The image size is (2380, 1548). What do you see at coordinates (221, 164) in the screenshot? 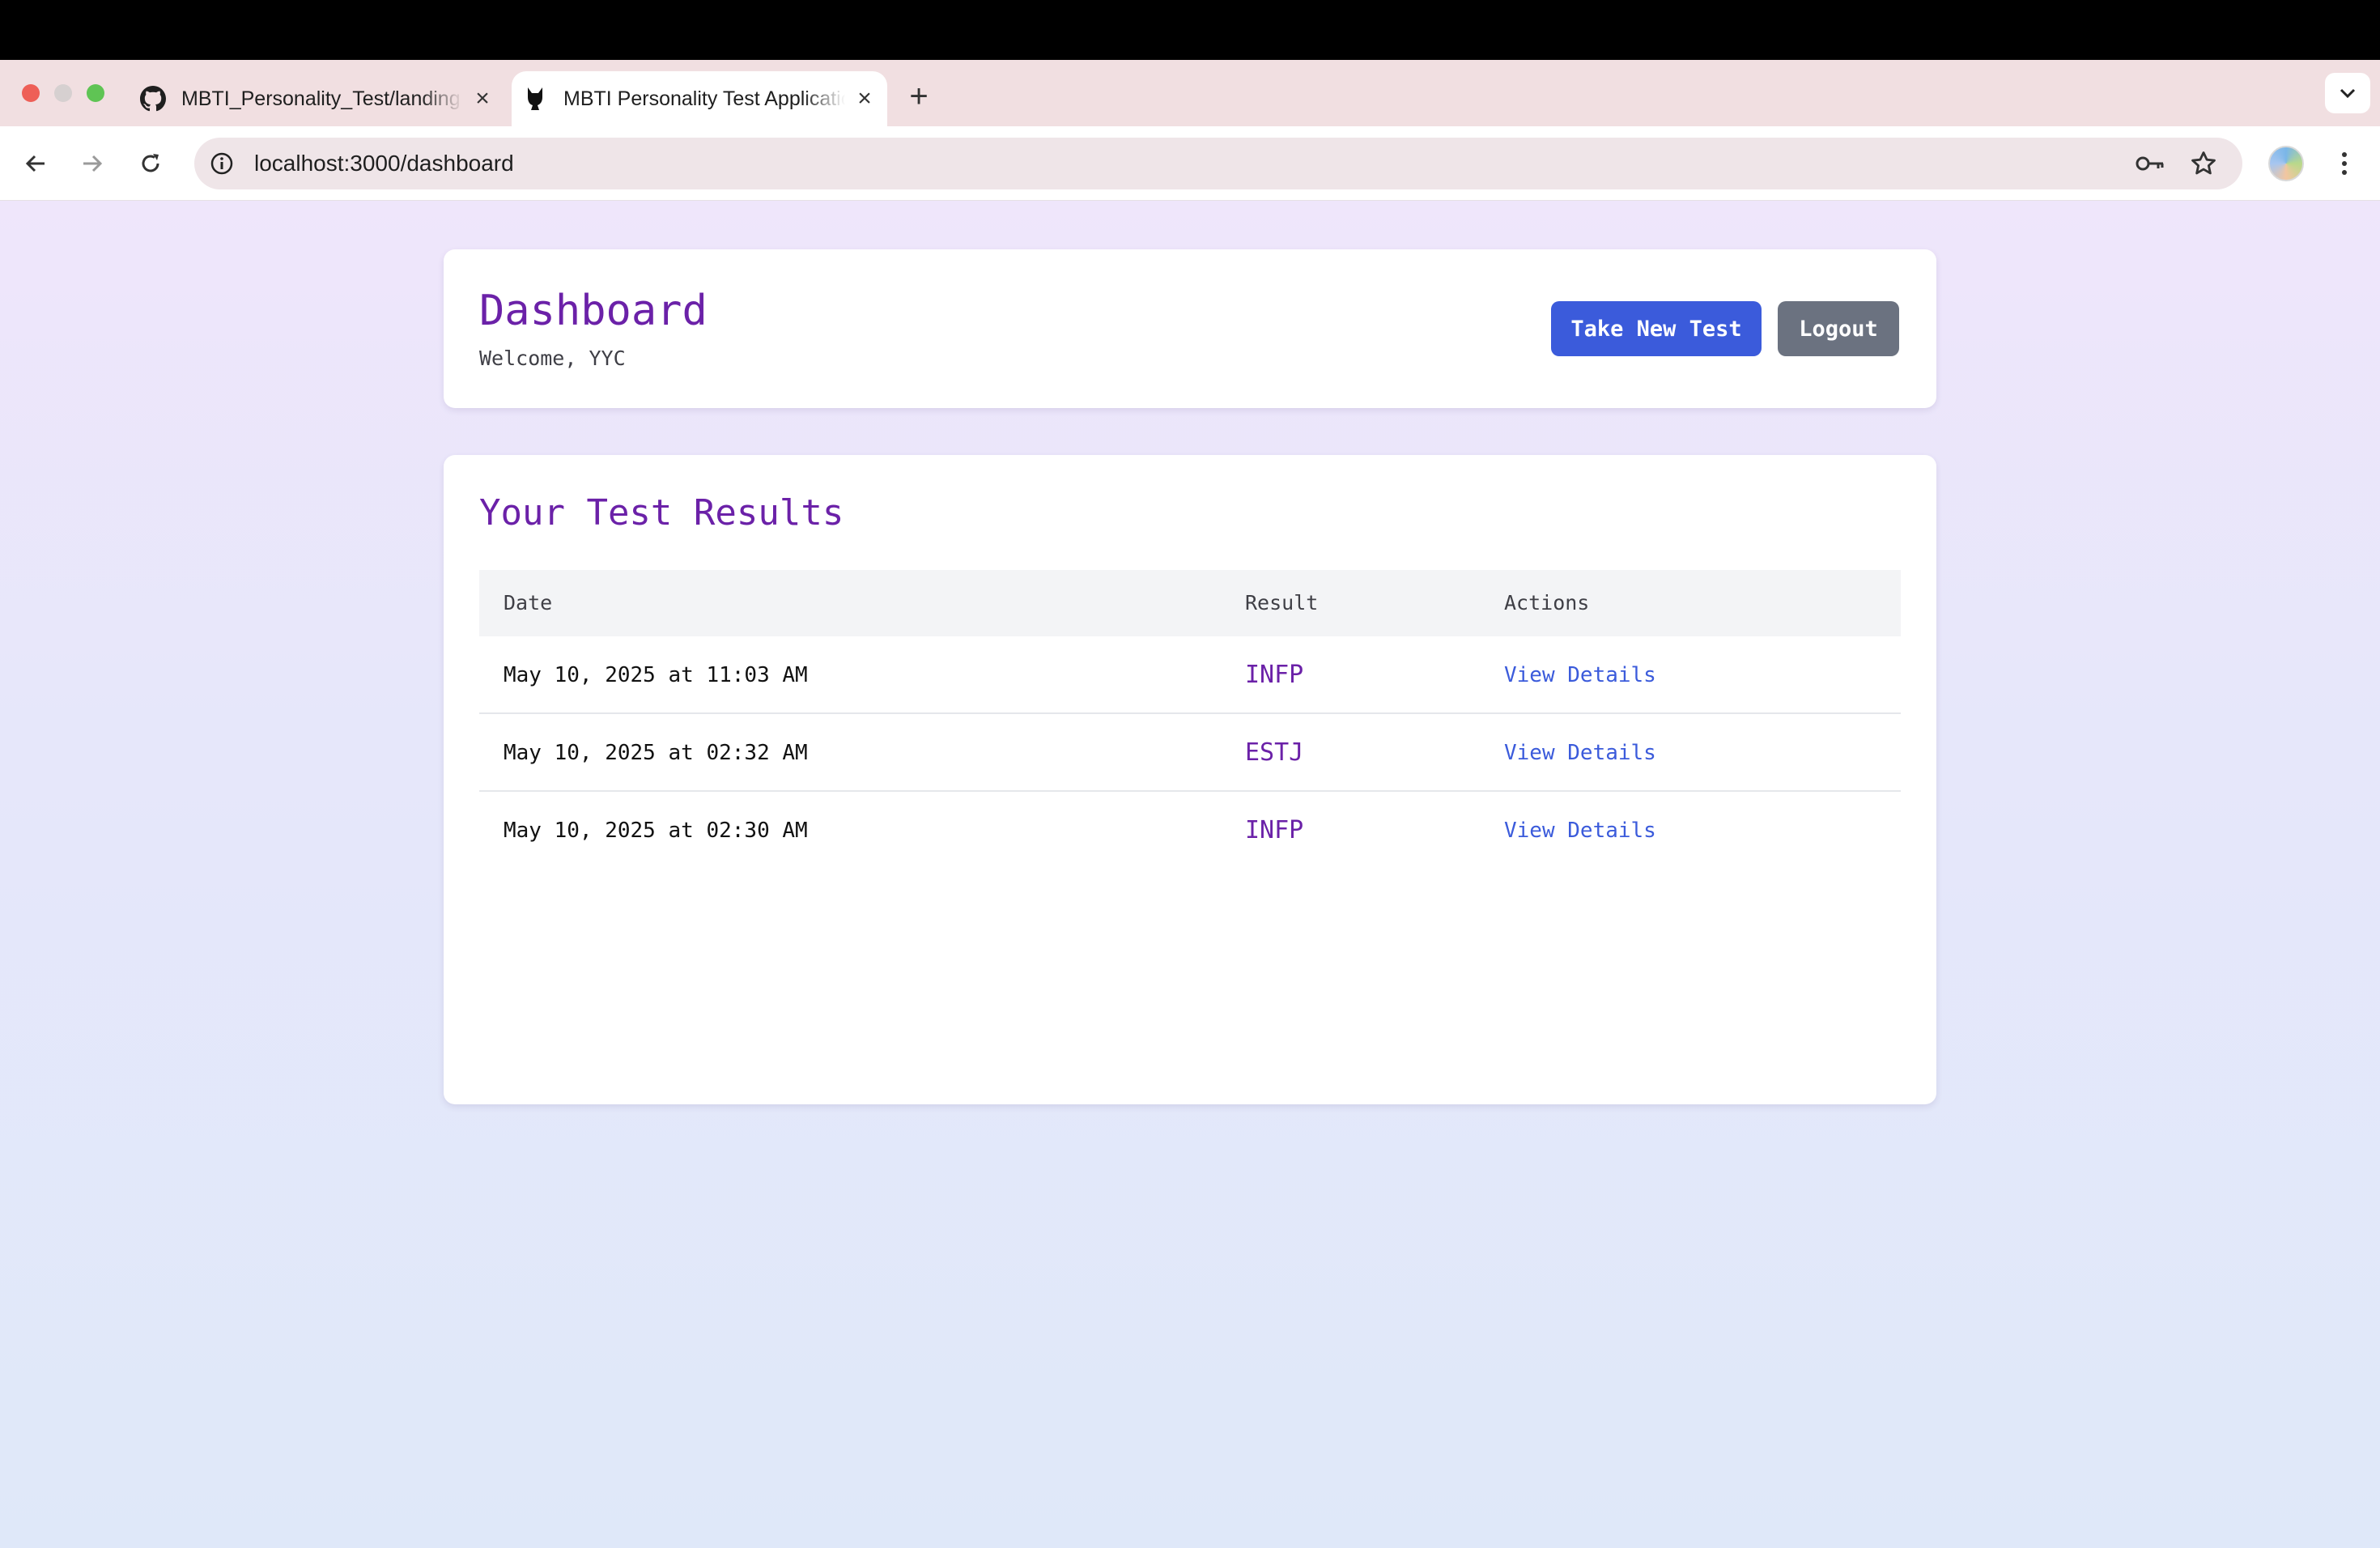
I see `site-info-icon` at bounding box center [221, 164].